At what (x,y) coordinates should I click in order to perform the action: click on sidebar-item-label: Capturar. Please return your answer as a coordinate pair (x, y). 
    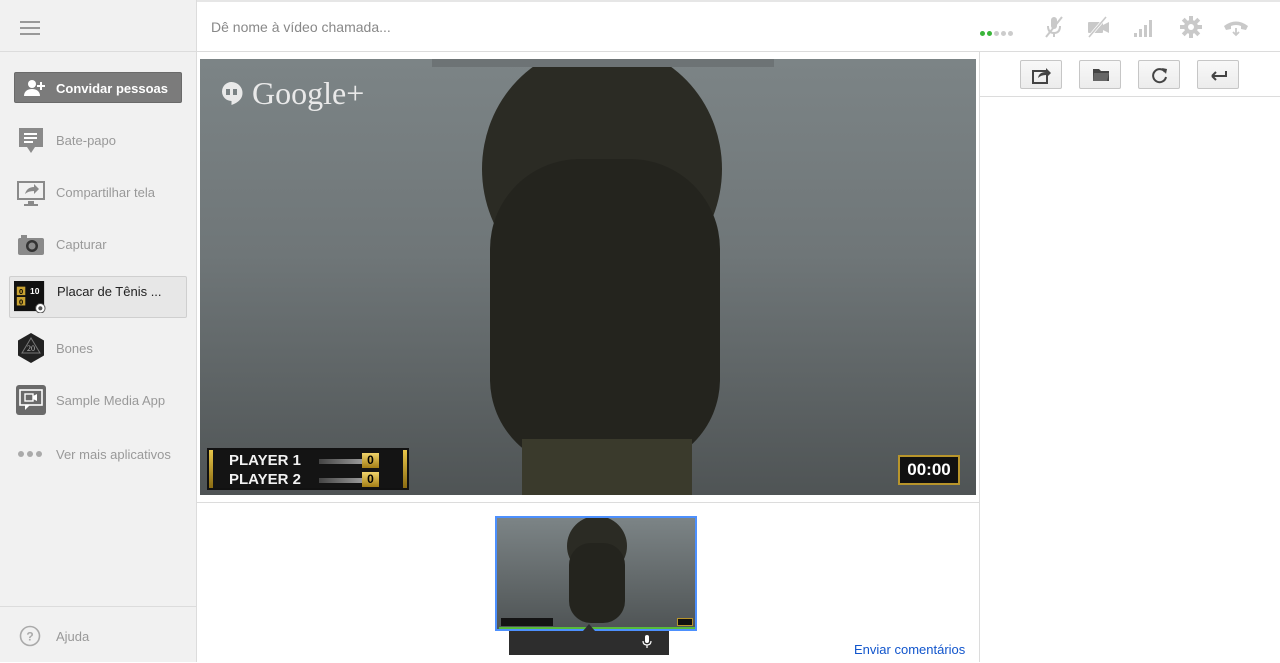
    Looking at the image, I should click on (81, 244).